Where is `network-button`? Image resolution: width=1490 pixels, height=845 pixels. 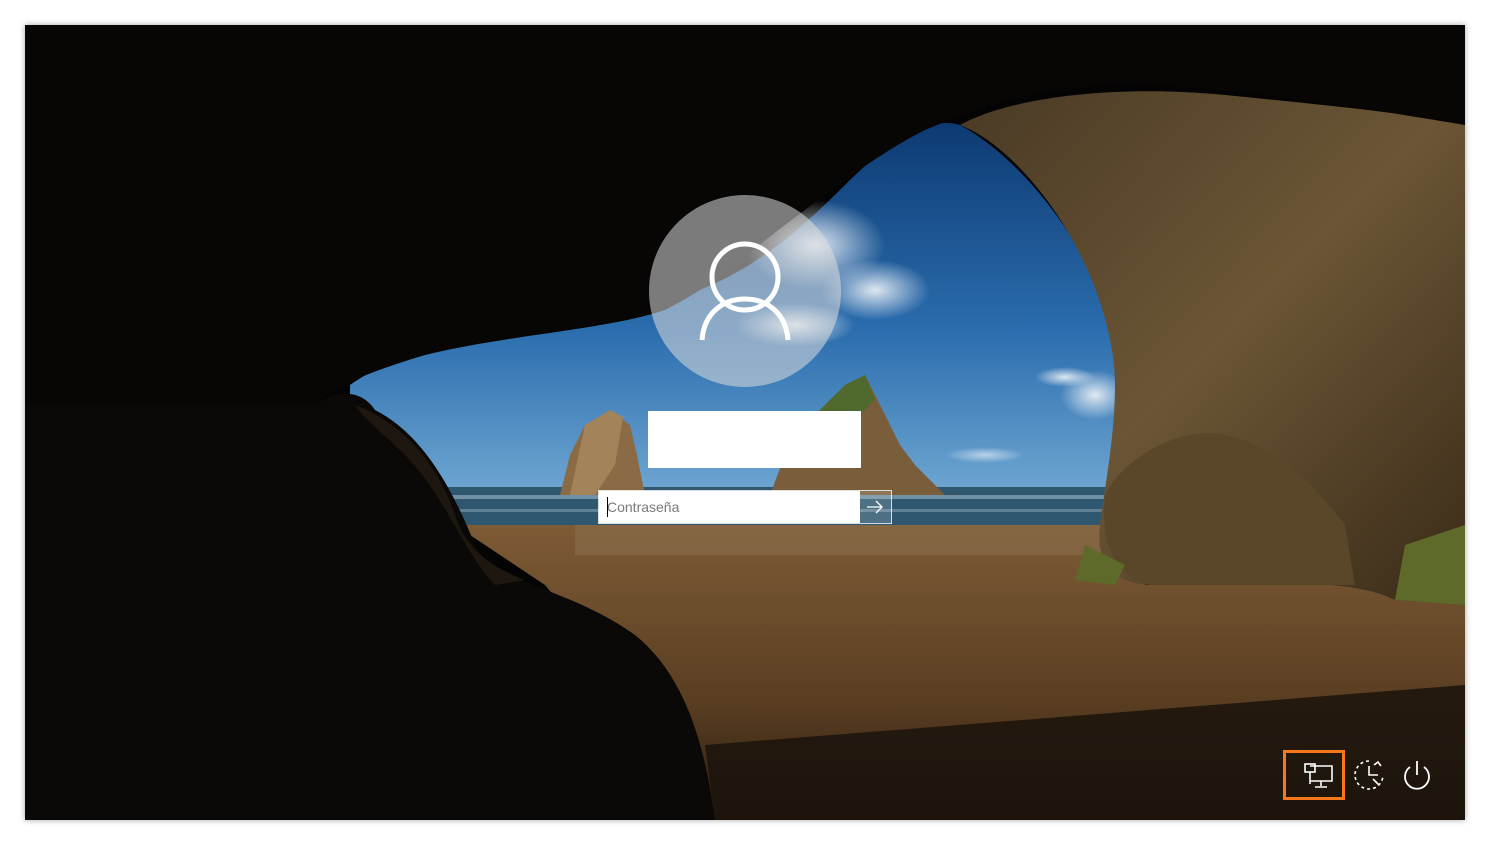
network-button is located at coordinates (1319, 775).